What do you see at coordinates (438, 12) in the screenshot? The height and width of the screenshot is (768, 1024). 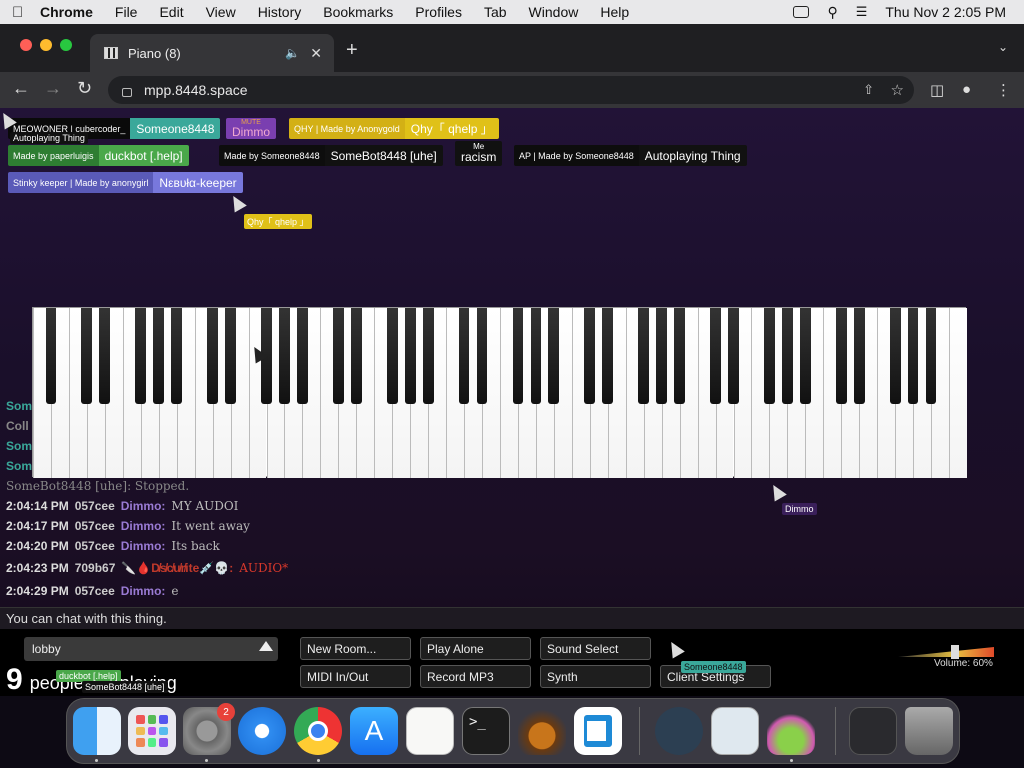 I see `menu-profiles: Profiles` at bounding box center [438, 12].